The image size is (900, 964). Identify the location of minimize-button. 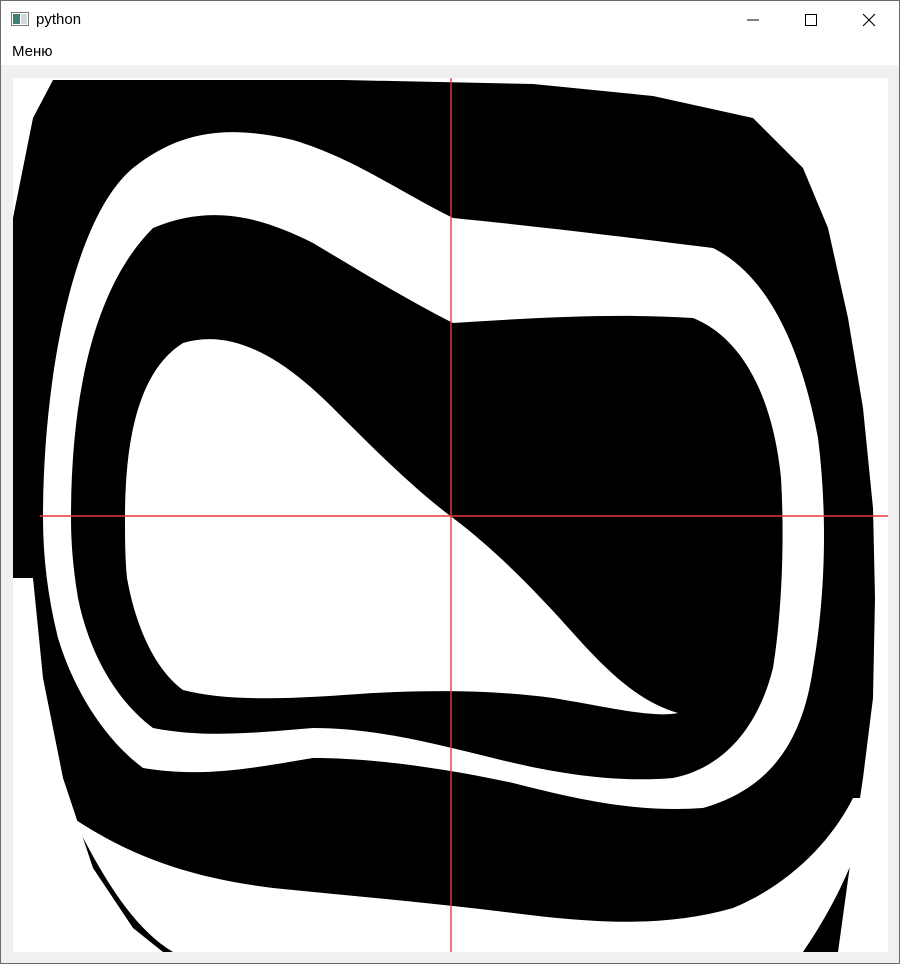
(753, 20).